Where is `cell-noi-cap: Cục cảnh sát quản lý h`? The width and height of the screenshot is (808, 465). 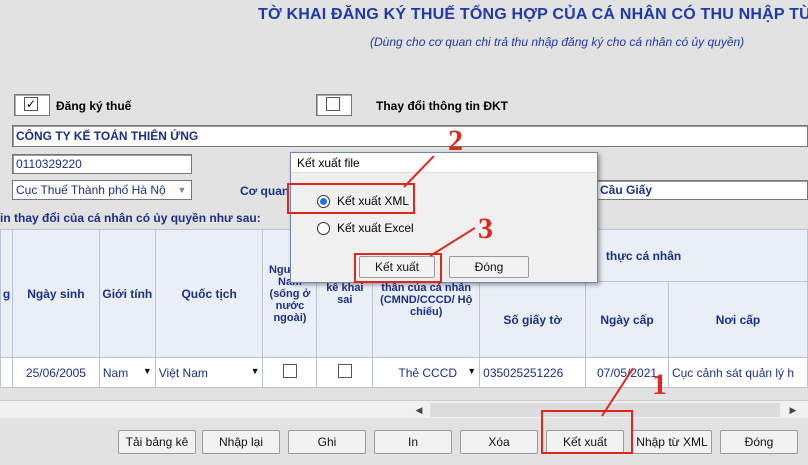
cell-noi-cap: Cục cảnh sát quản lý h is located at coordinates (737, 372).